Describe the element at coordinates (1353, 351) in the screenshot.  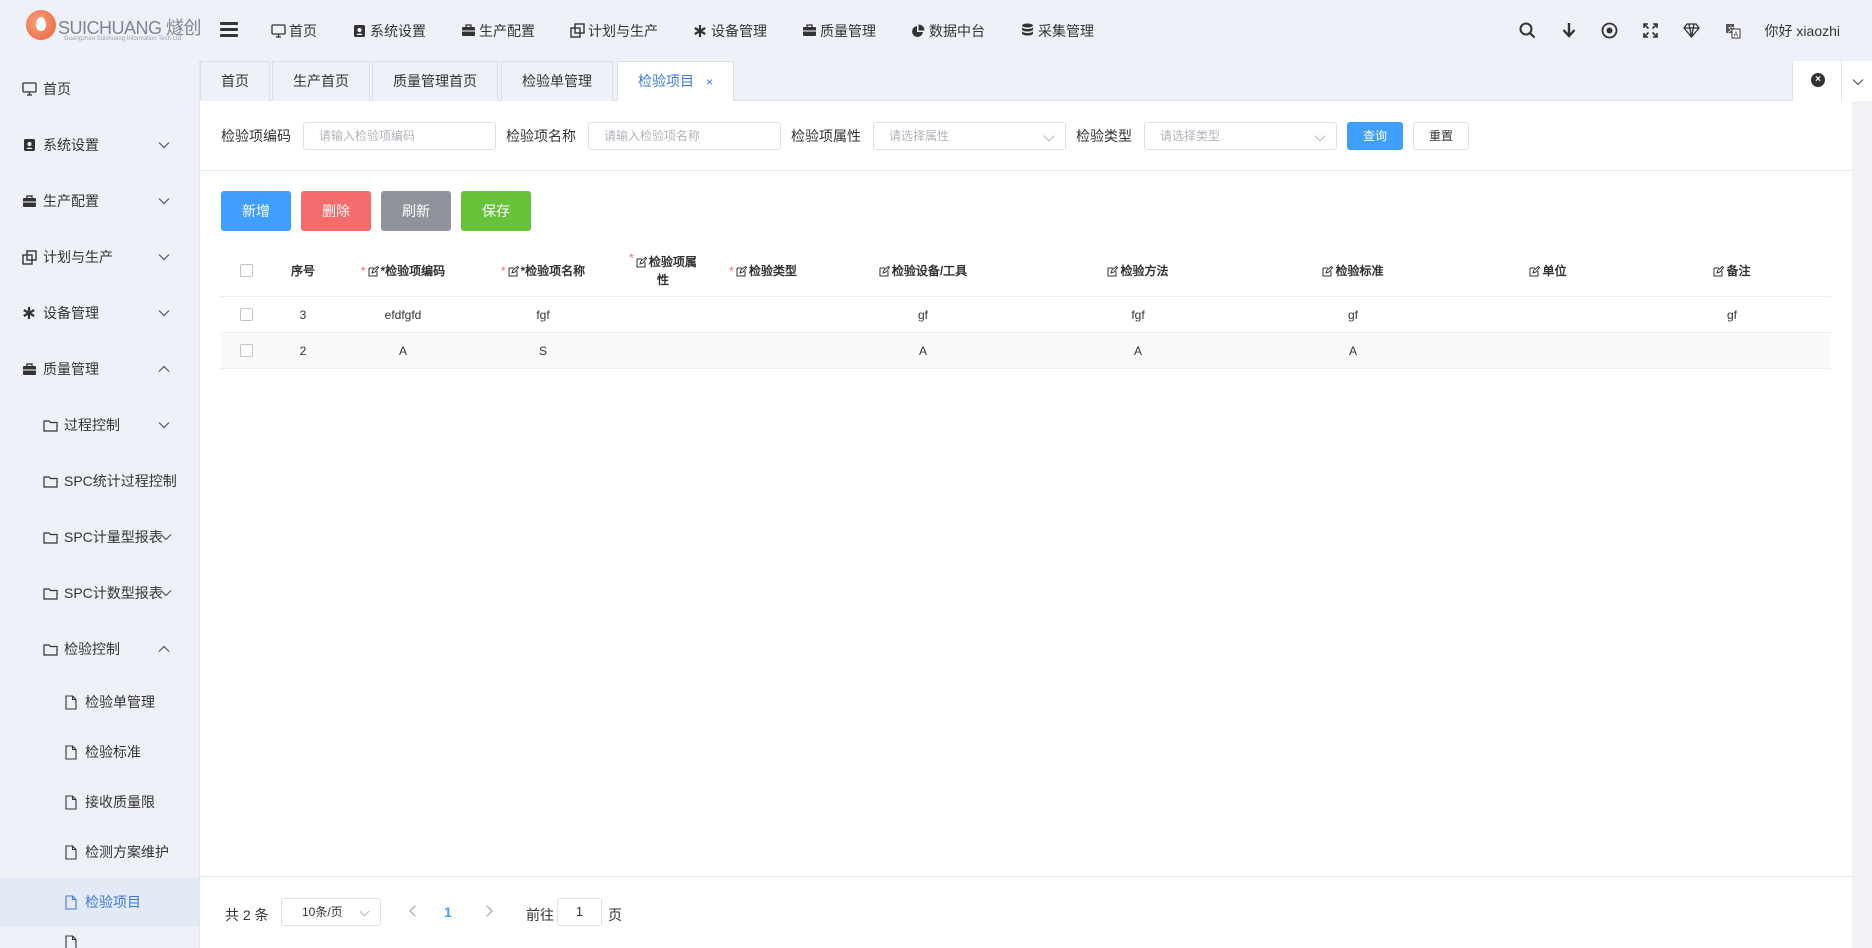
I see `cell-standard: A` at that location.